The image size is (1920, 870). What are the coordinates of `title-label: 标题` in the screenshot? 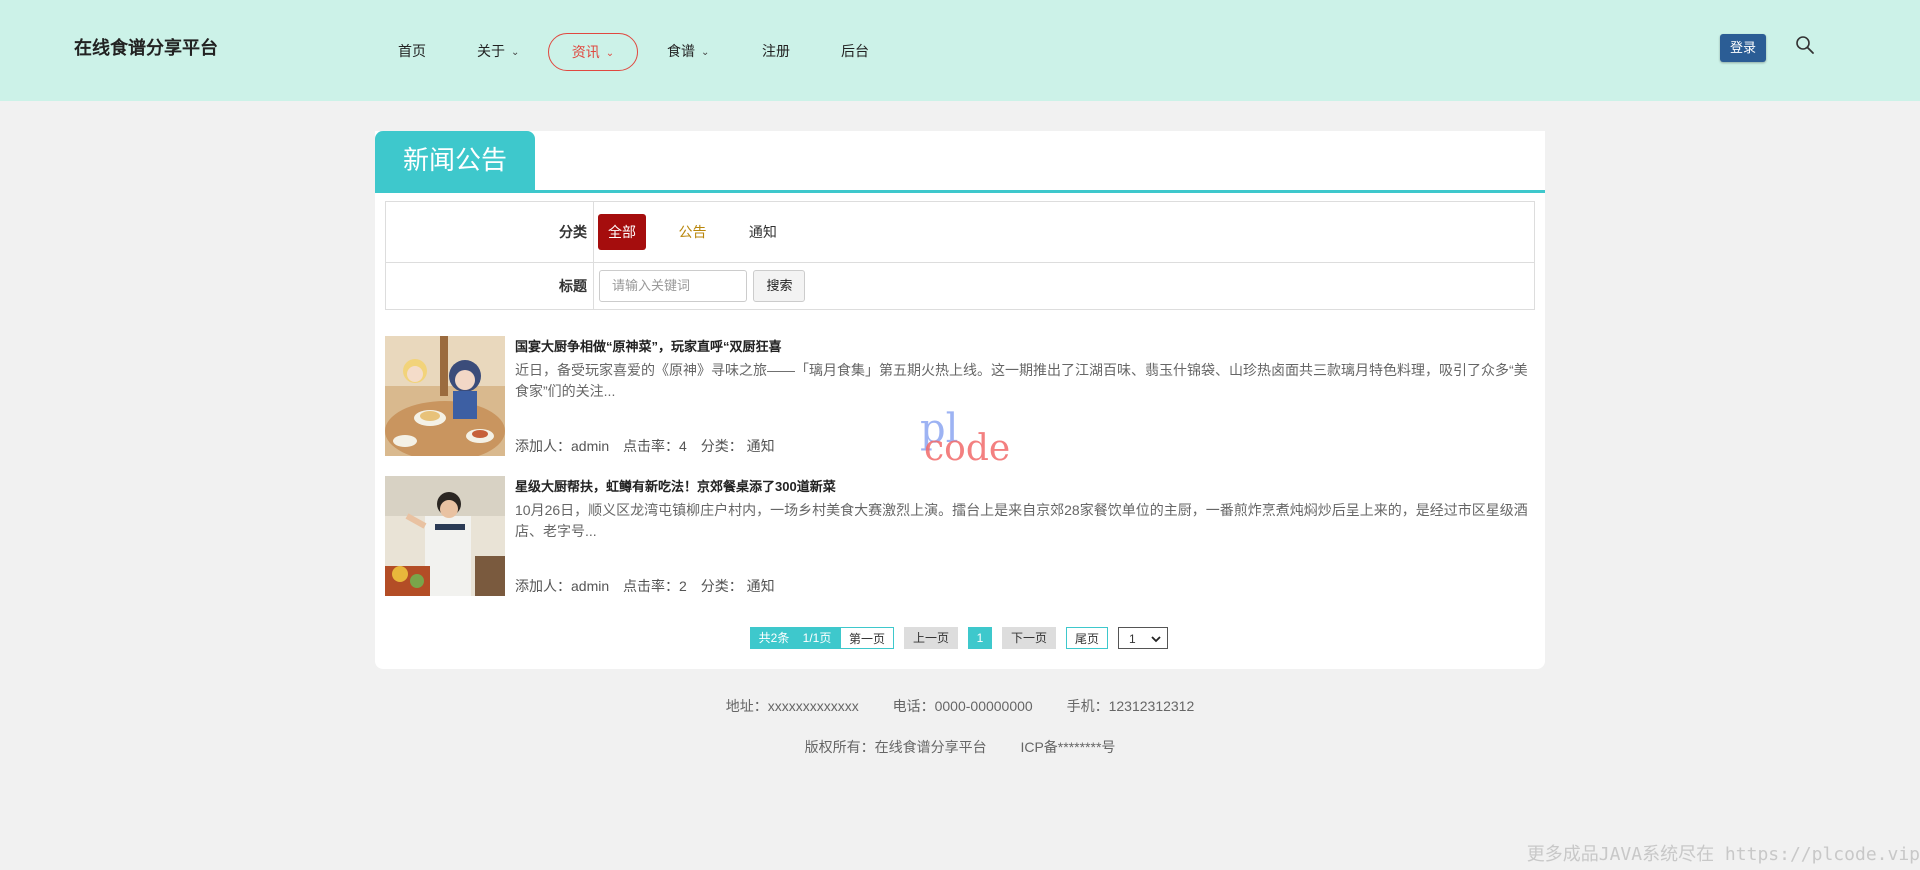 It's located at (489, 286).